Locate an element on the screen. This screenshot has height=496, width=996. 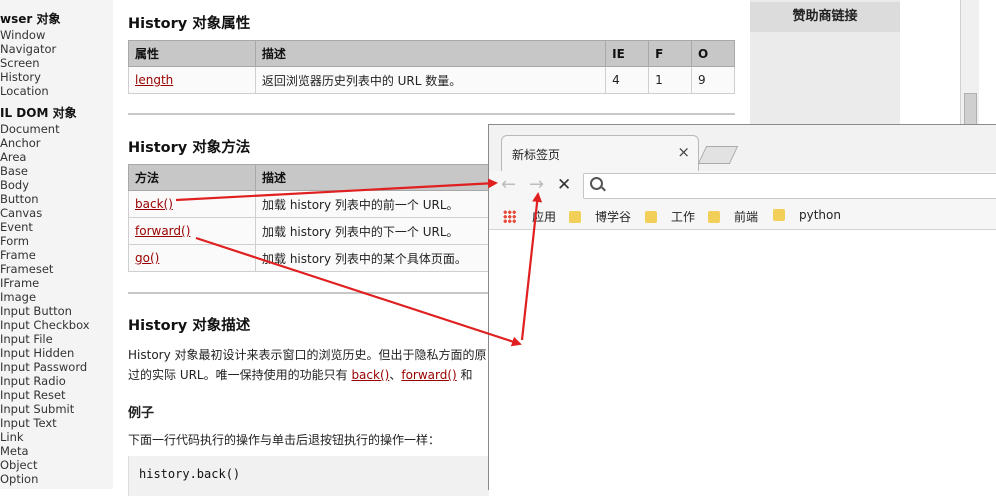
back-arrow-icon: ← is located at coordinates (508, 185).